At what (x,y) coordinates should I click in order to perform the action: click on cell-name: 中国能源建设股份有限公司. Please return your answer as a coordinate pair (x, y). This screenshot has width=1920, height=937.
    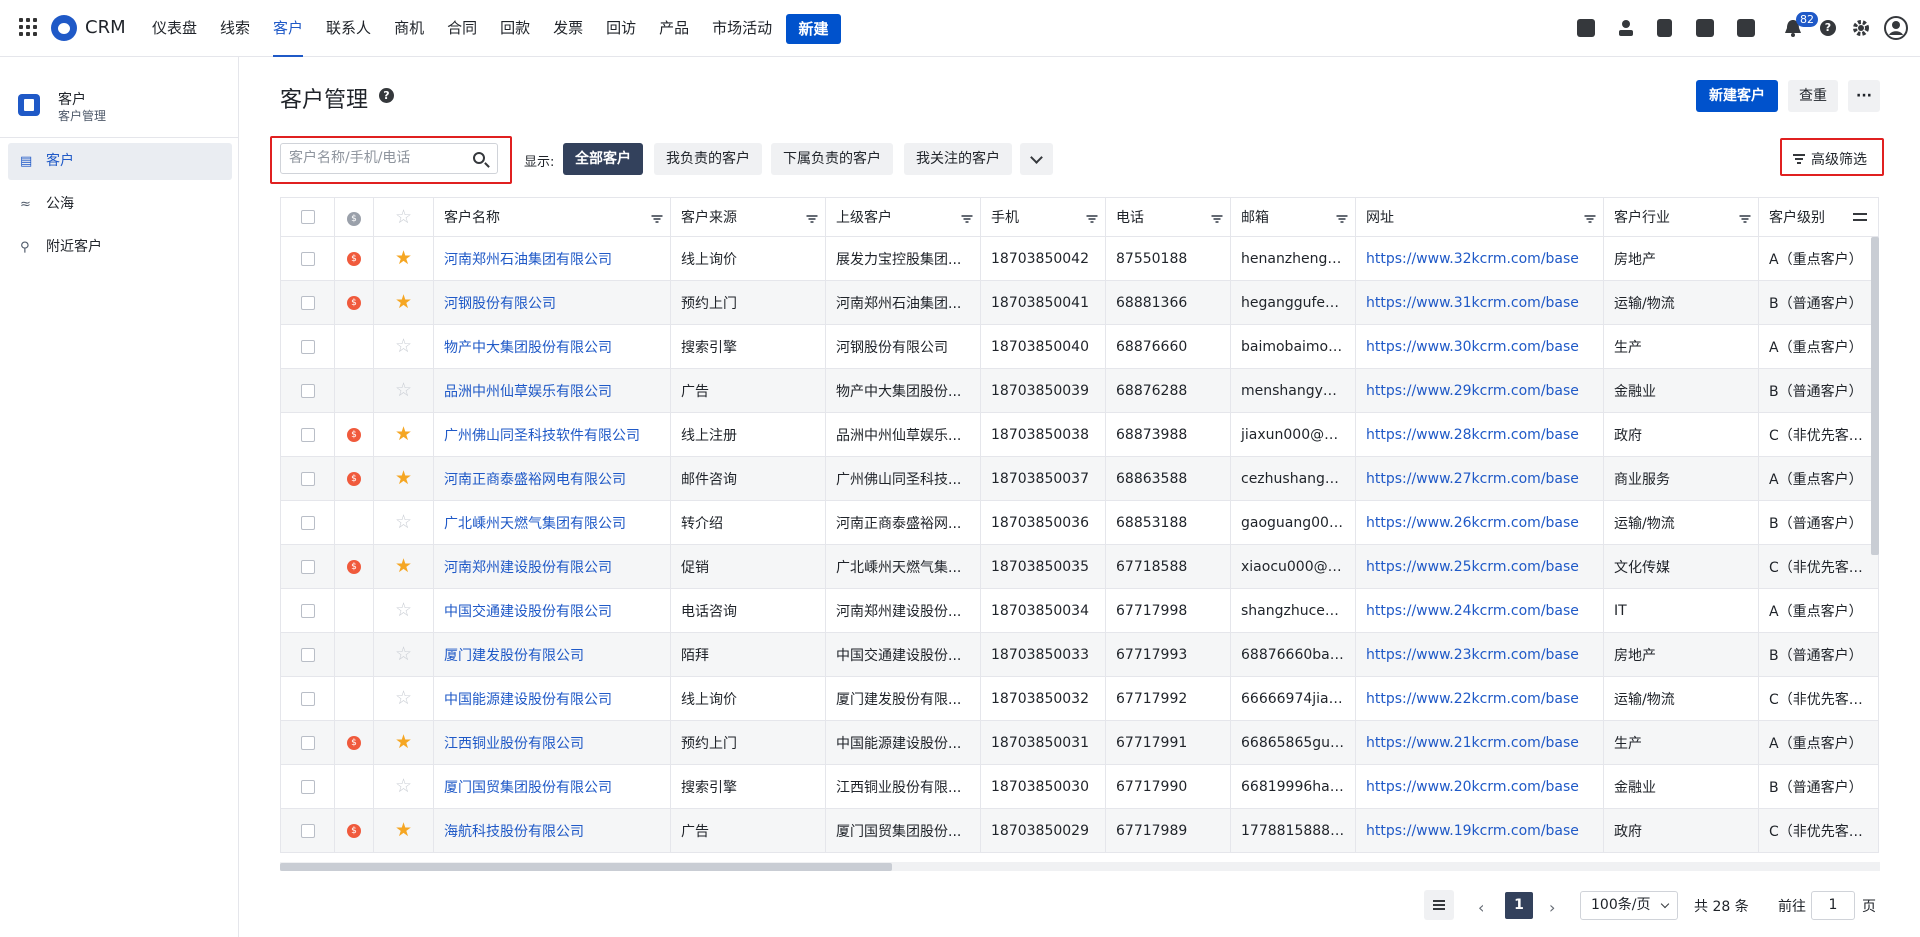
    Looking at the image, I should click on (552, 698).